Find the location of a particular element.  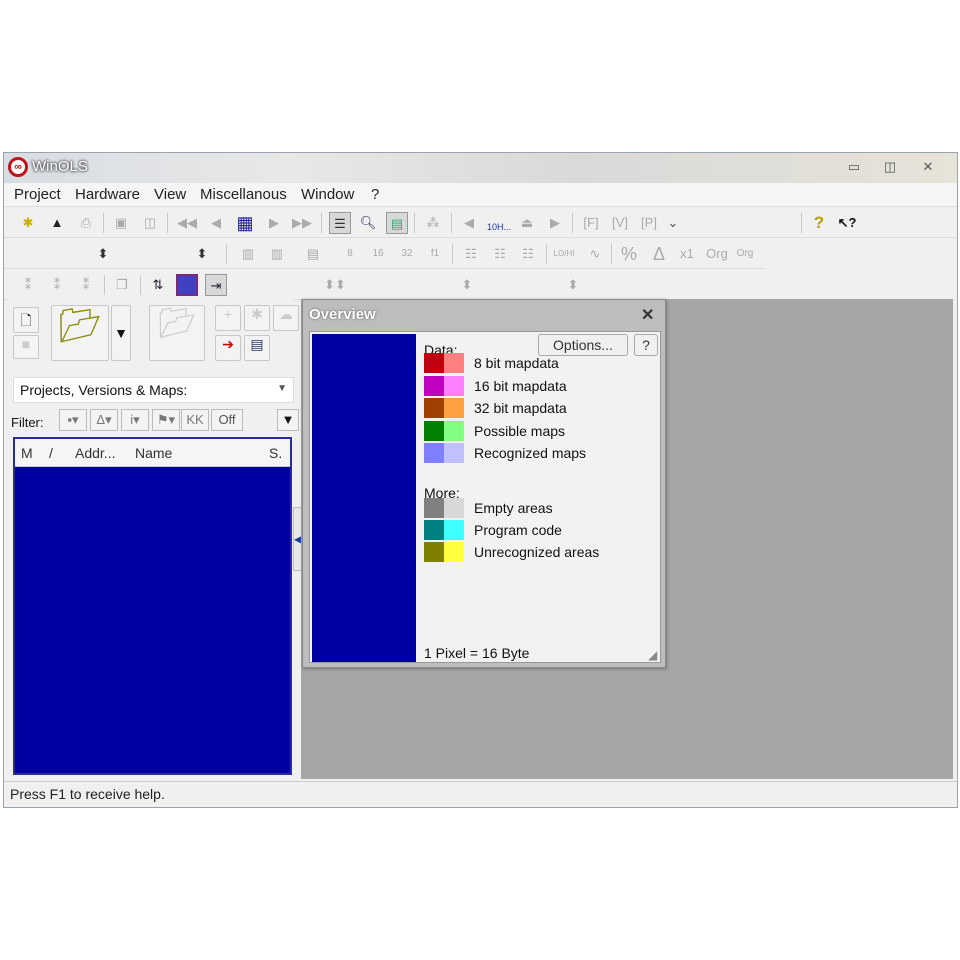

delta-icon: Δ is located at coordinates (659, 254).